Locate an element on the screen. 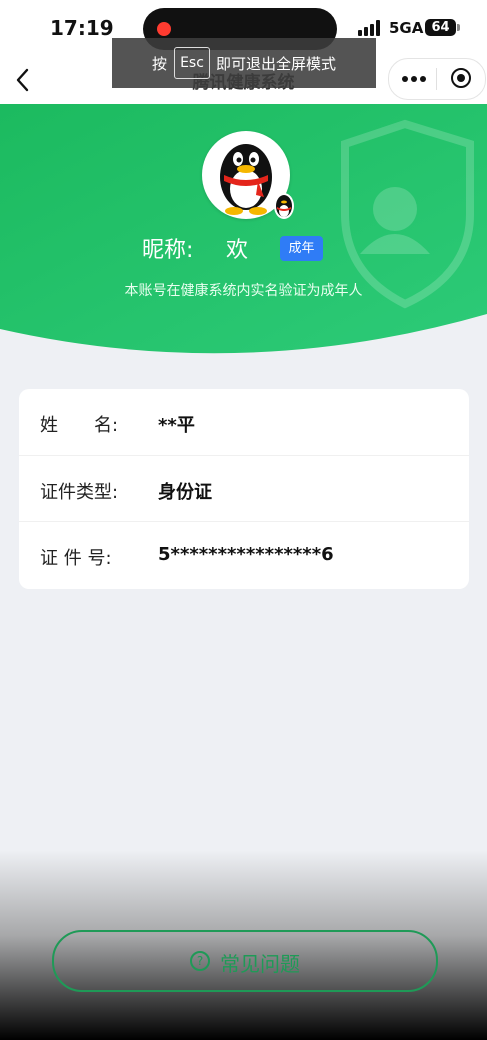 The image size is (487, 1040). info-row-id-number: 证 件 号: 5****************6 is located at coordinates (244, 554).